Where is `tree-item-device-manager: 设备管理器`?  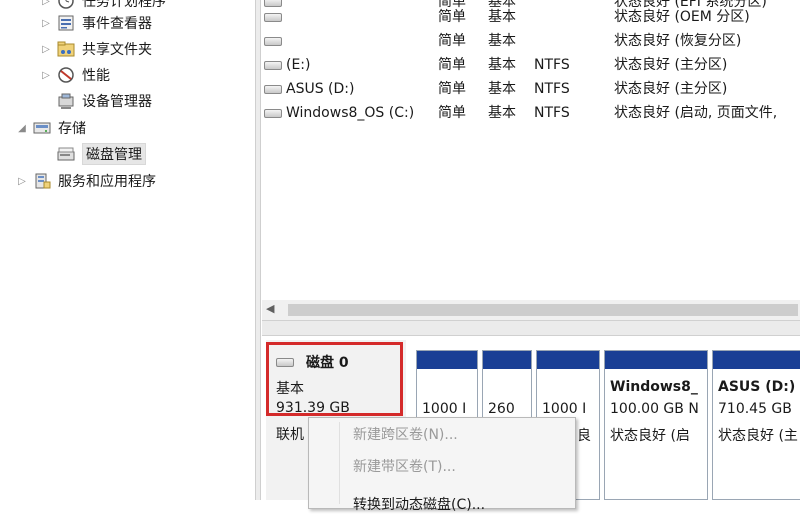
tree-item-device-manager: 设备管理器 is located at coordinates (96, 101).